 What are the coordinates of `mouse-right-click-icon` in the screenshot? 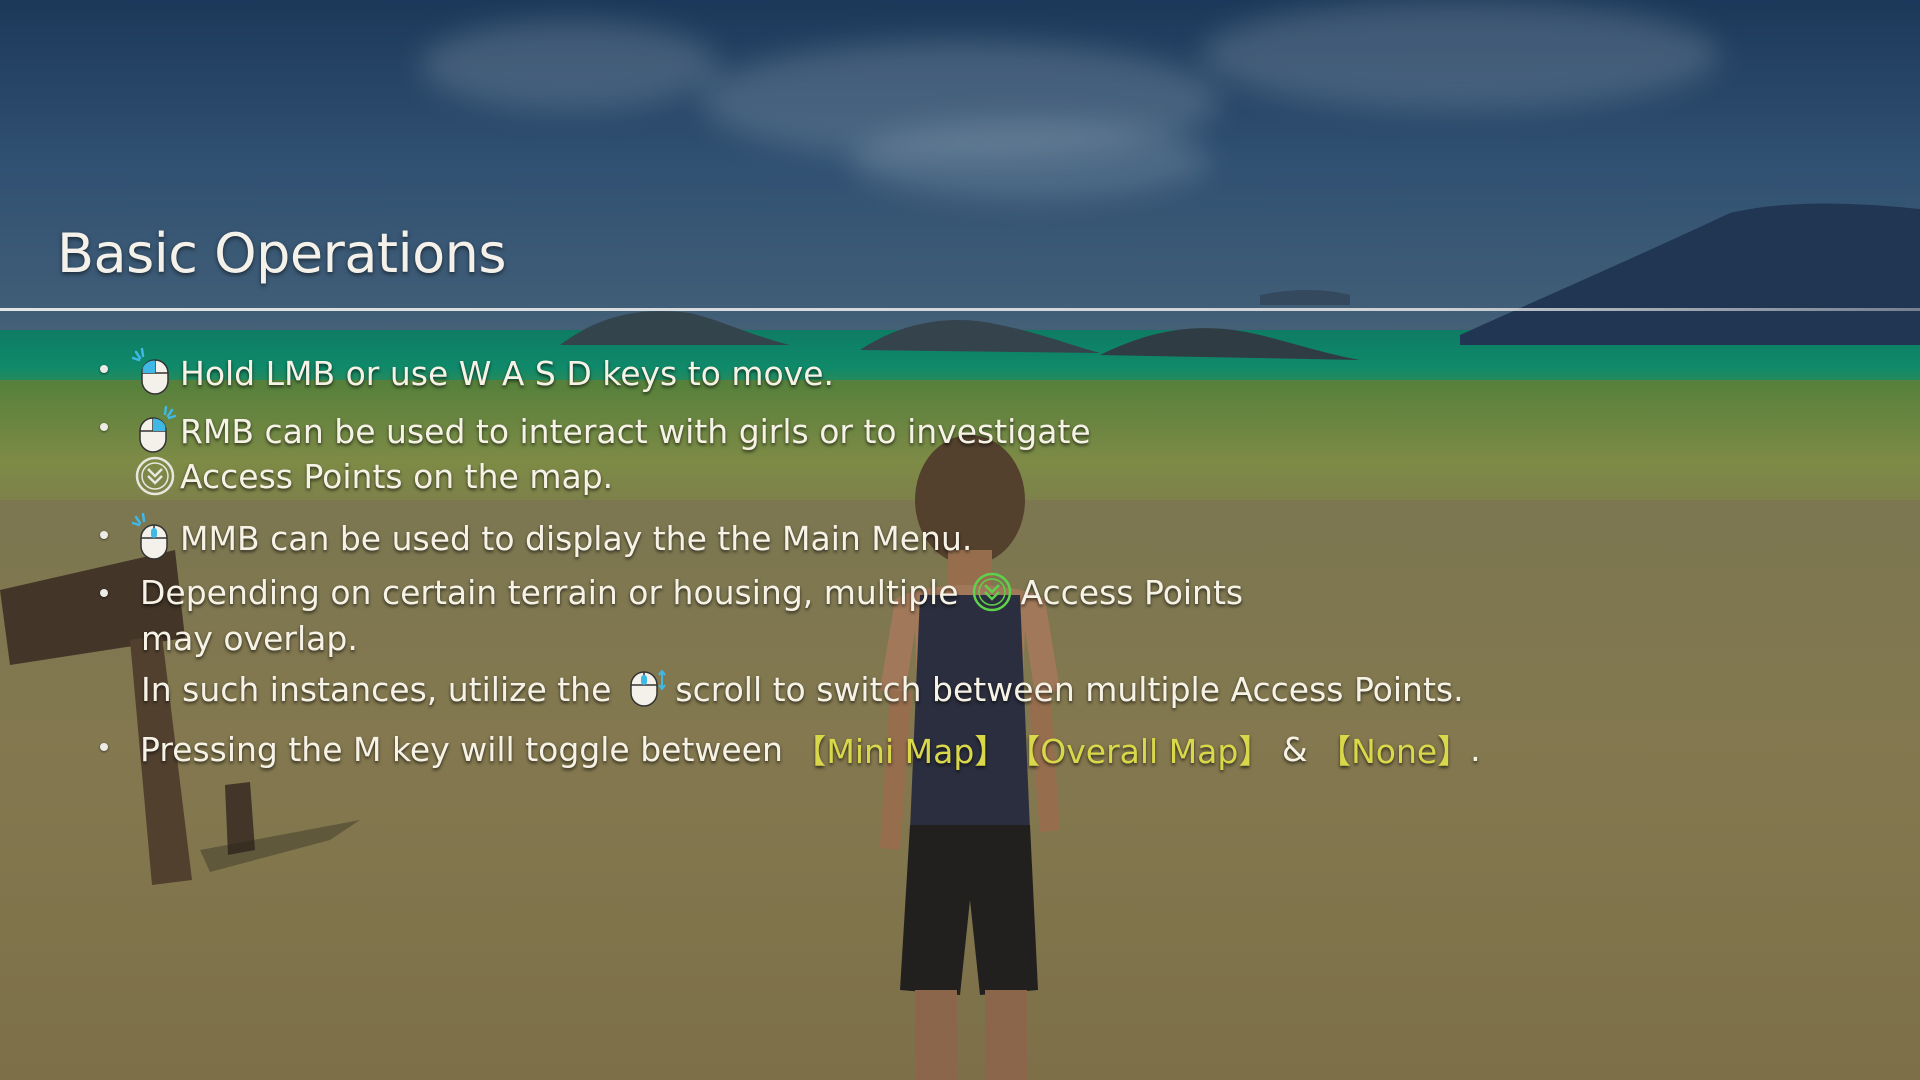 It's located at (154, 431).